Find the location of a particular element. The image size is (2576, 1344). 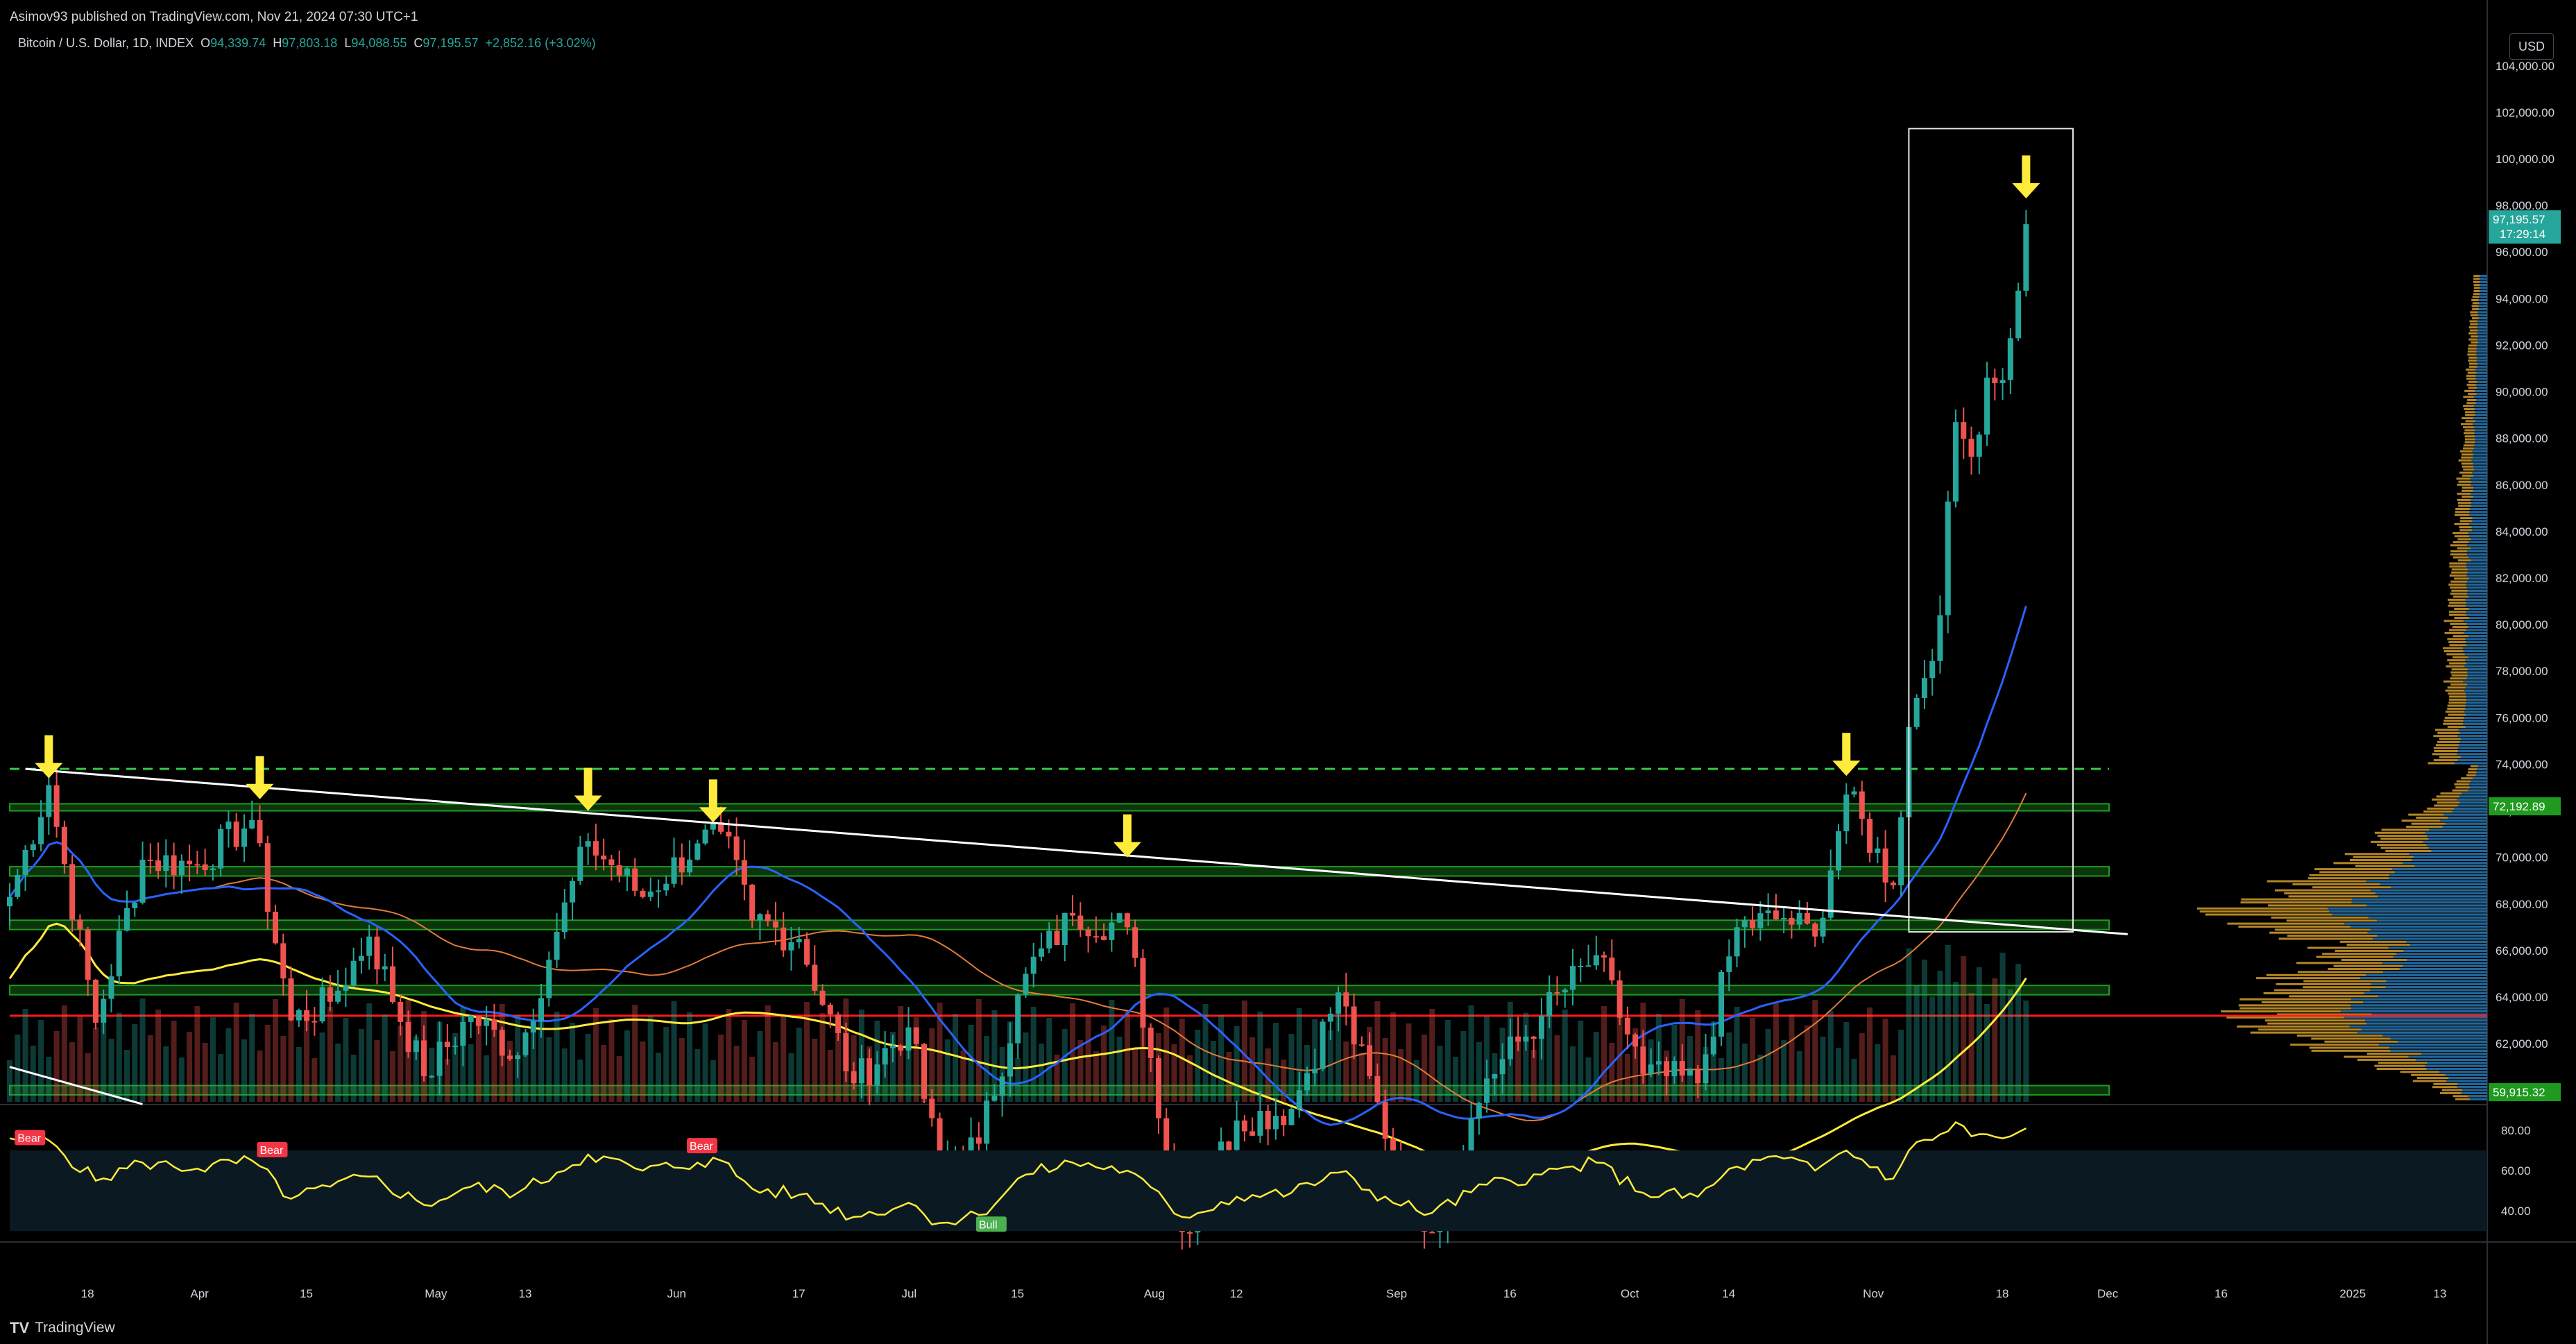

rsi-tick: 60.00 is located at coordinates (2516, 1170).